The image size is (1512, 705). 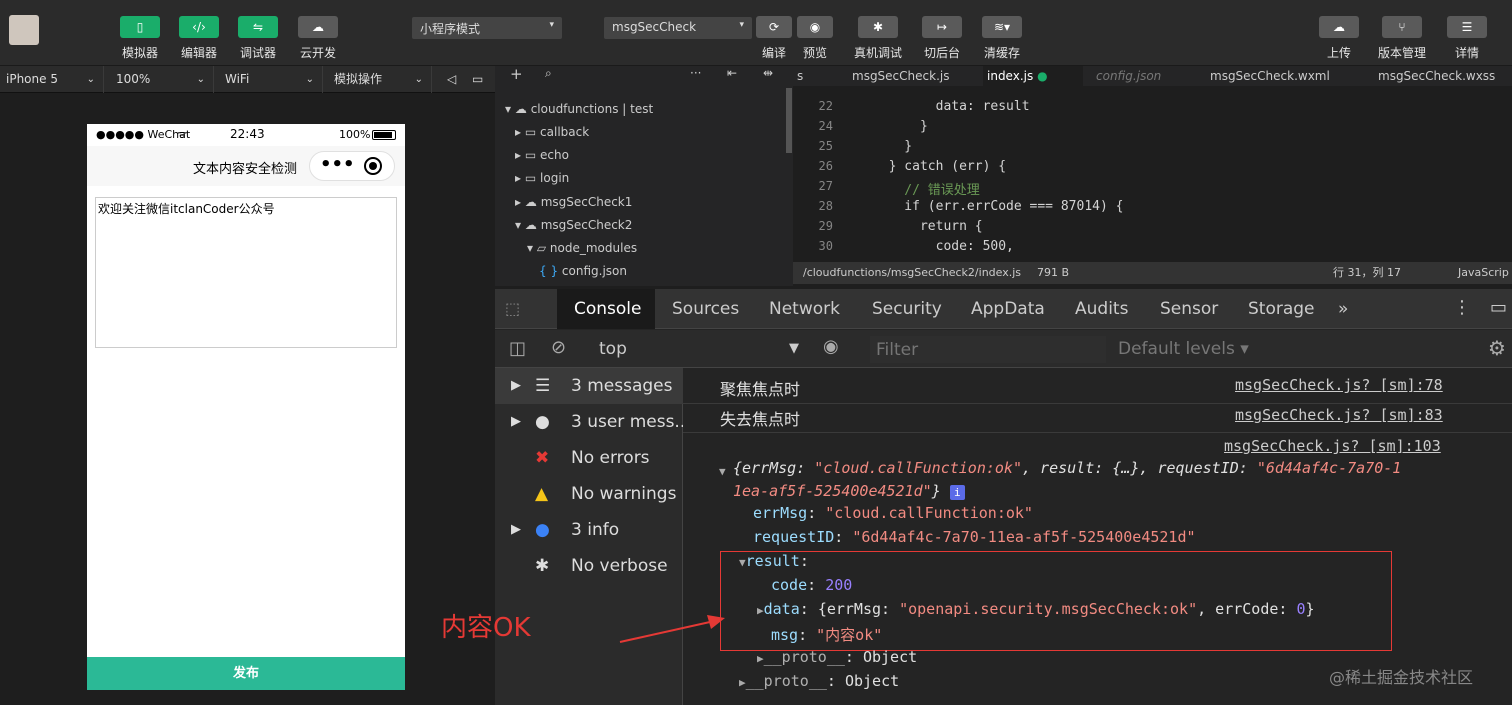 I want to click on network-select: WiFi ⌄, so click(x=271, y=79).